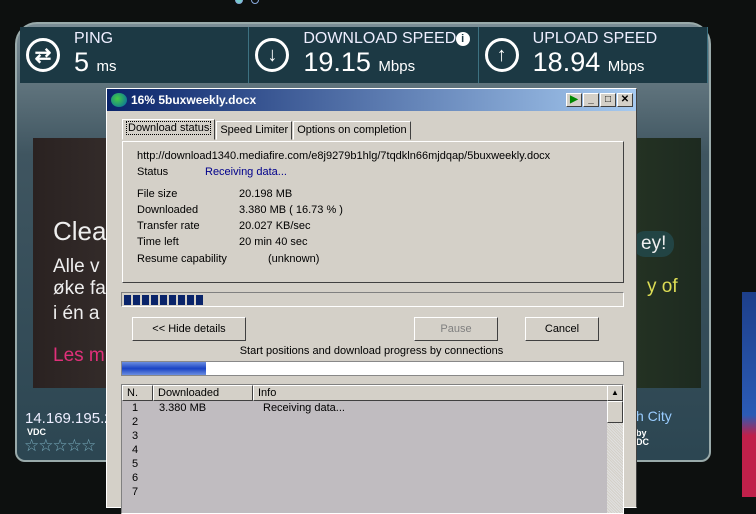  What do you see at coordinates (397, 66) in the screenshot?
I see `download-unit: Mbps` at bounding box center [397, 66].